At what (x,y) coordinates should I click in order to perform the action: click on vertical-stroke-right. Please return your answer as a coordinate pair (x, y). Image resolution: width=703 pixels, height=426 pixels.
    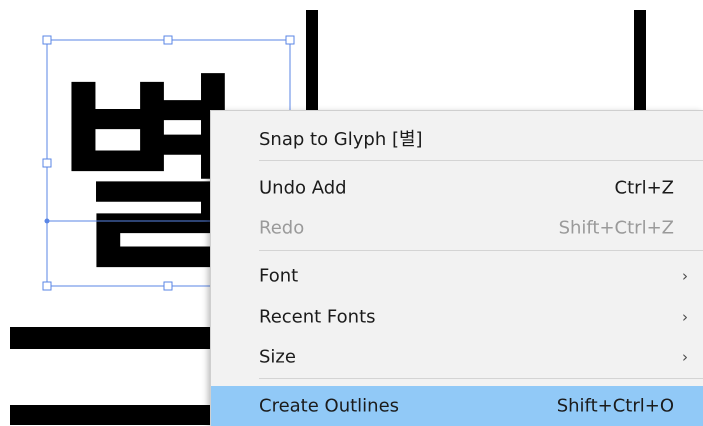
    Looking at the image, I should click on (640, 63).